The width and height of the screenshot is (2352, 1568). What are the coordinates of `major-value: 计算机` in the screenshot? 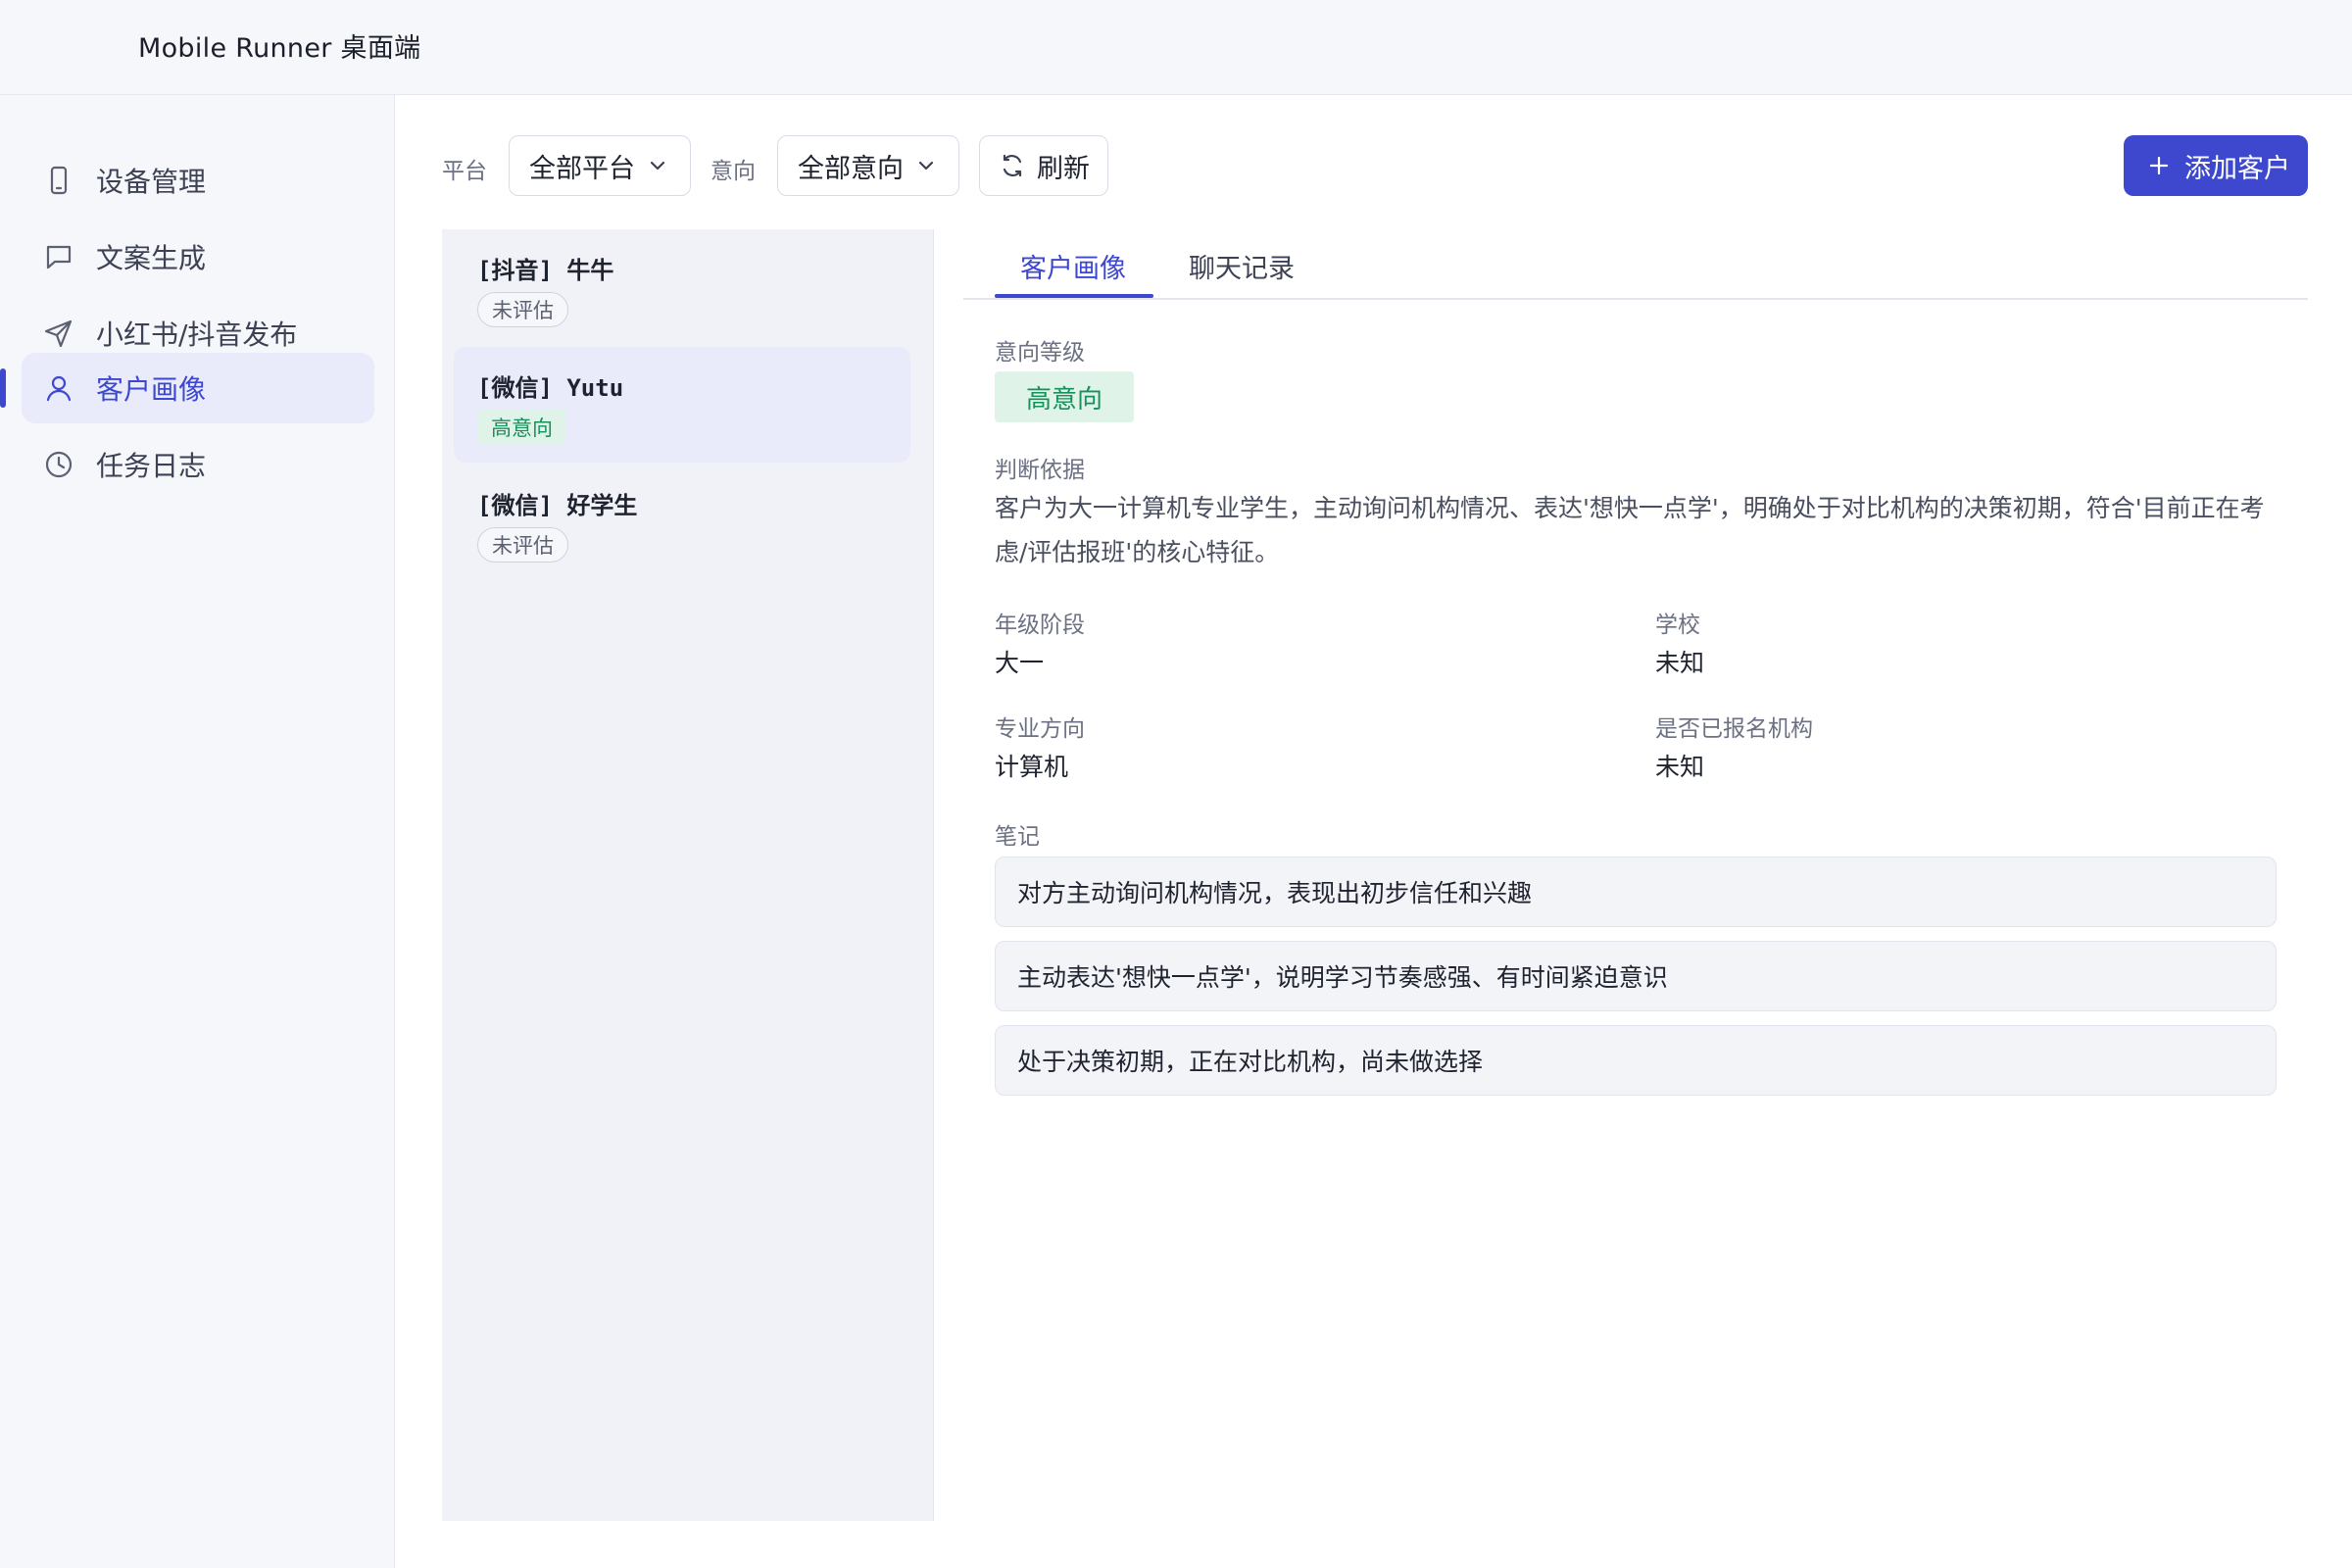 It's located at (1032, 767).